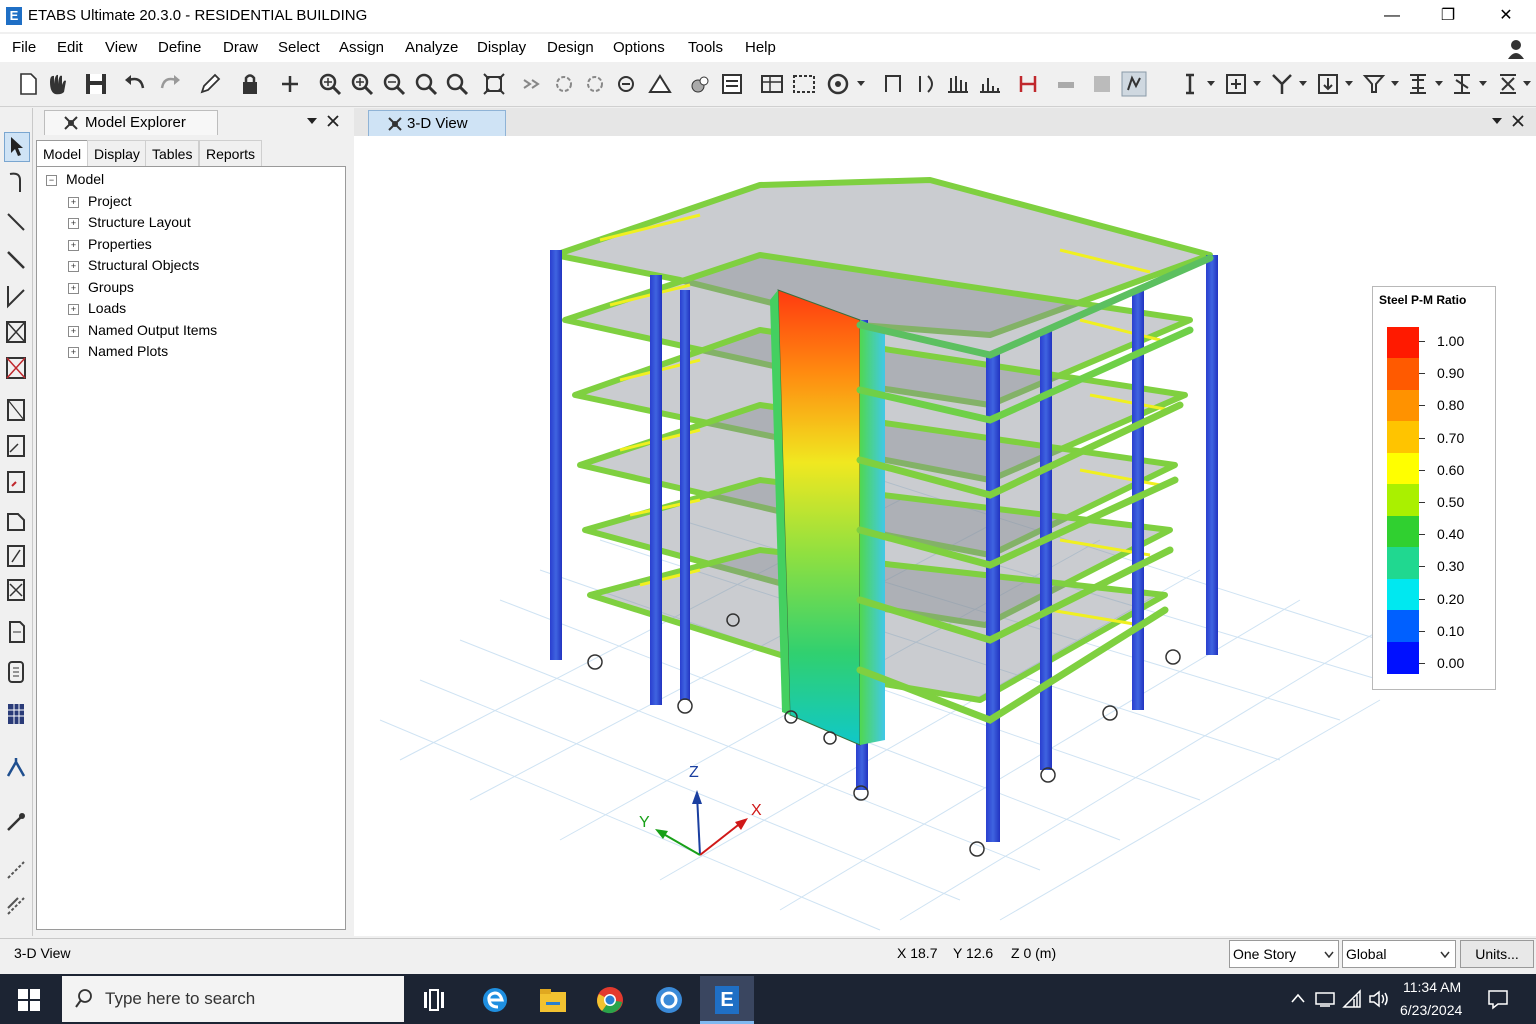  What do you see at coordinates (760, 47) in the screenshot?
I see `menu-help: Help` at bounding box center [760, 47].